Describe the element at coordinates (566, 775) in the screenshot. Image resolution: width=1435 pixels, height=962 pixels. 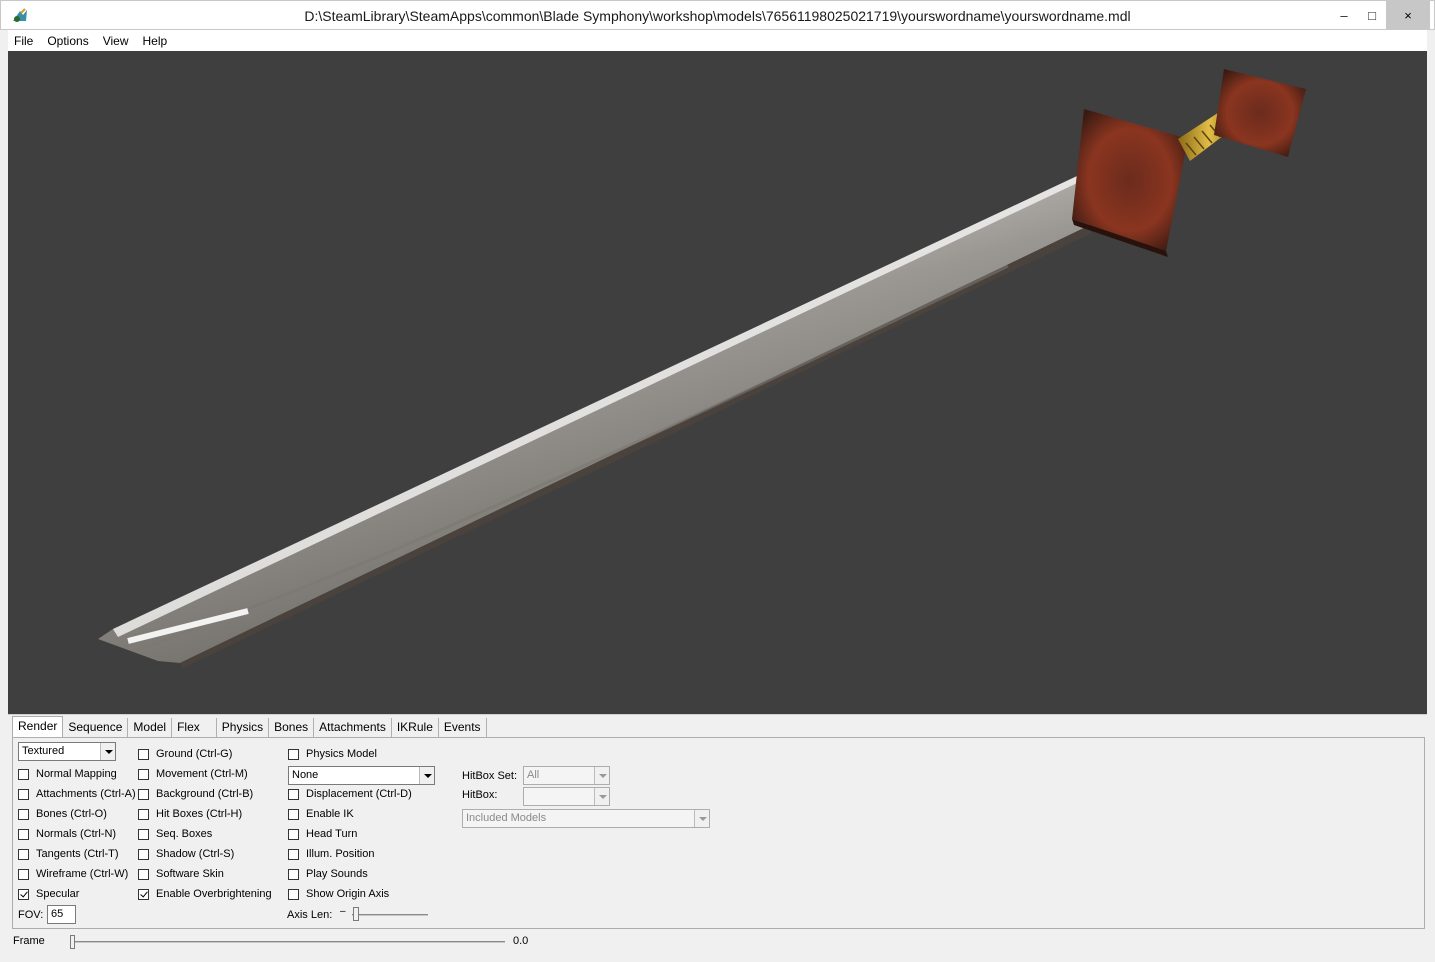
I see `hitbox-set-select: All` at that location.